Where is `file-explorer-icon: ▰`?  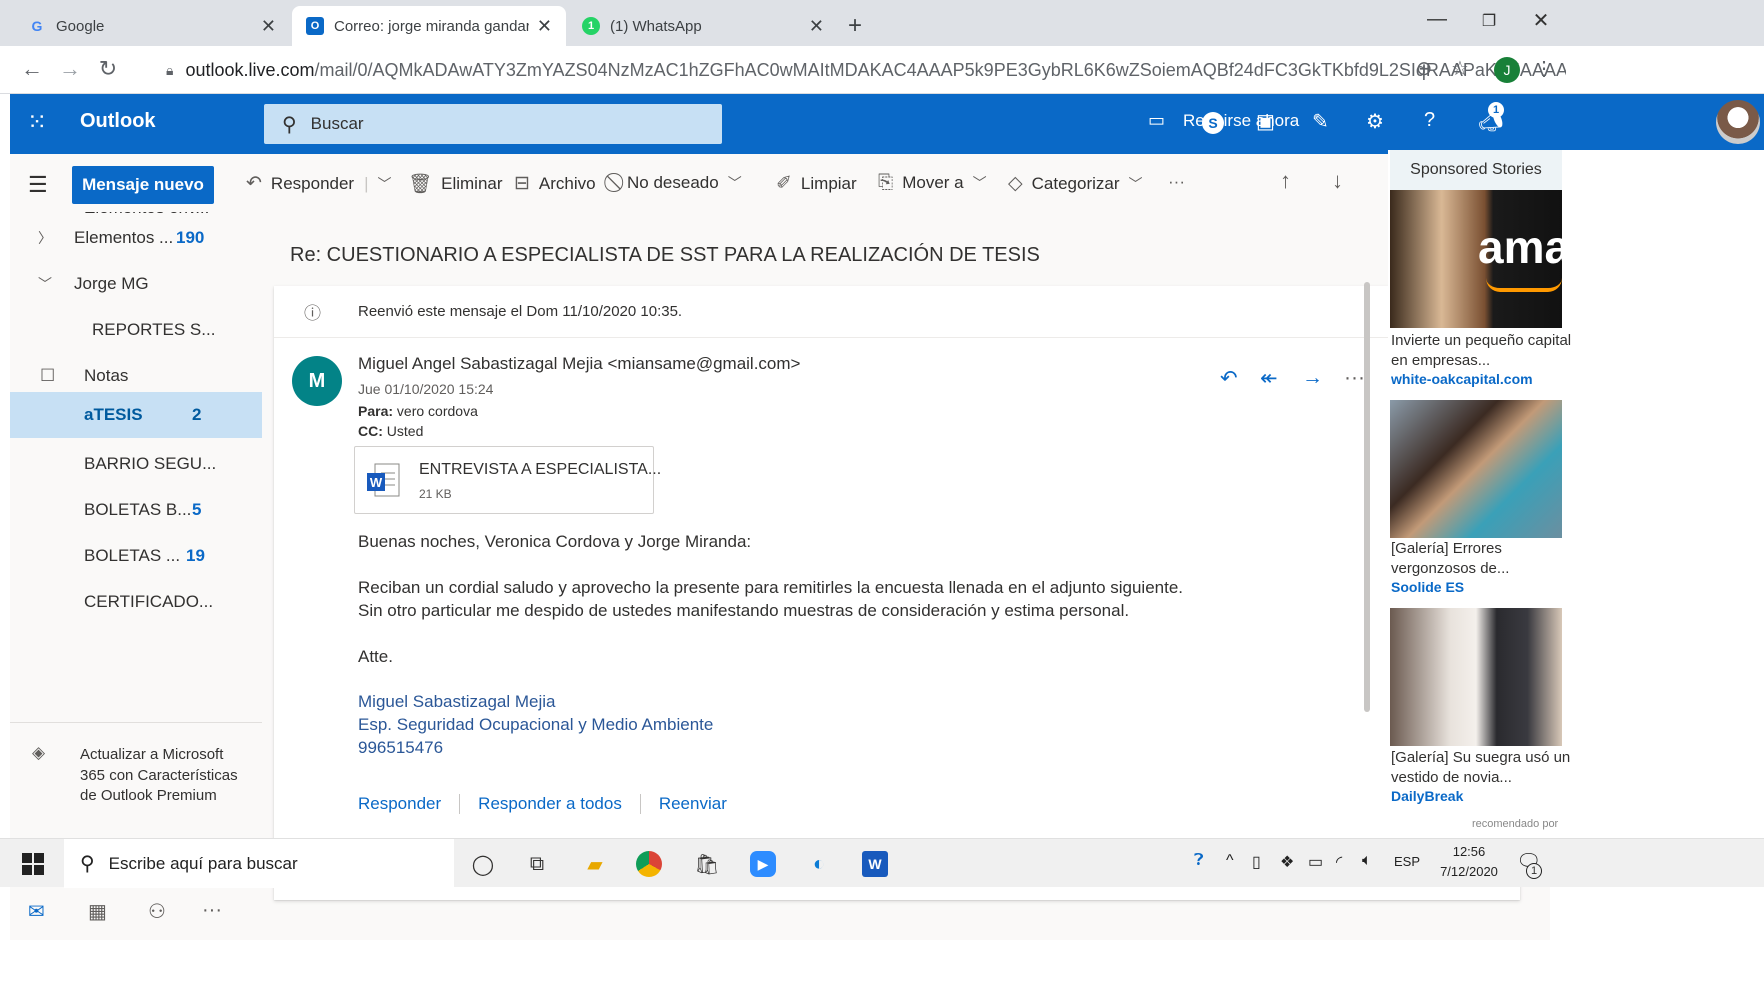
file-explorer-icon: ▰ is located at coordinates (595, 864).